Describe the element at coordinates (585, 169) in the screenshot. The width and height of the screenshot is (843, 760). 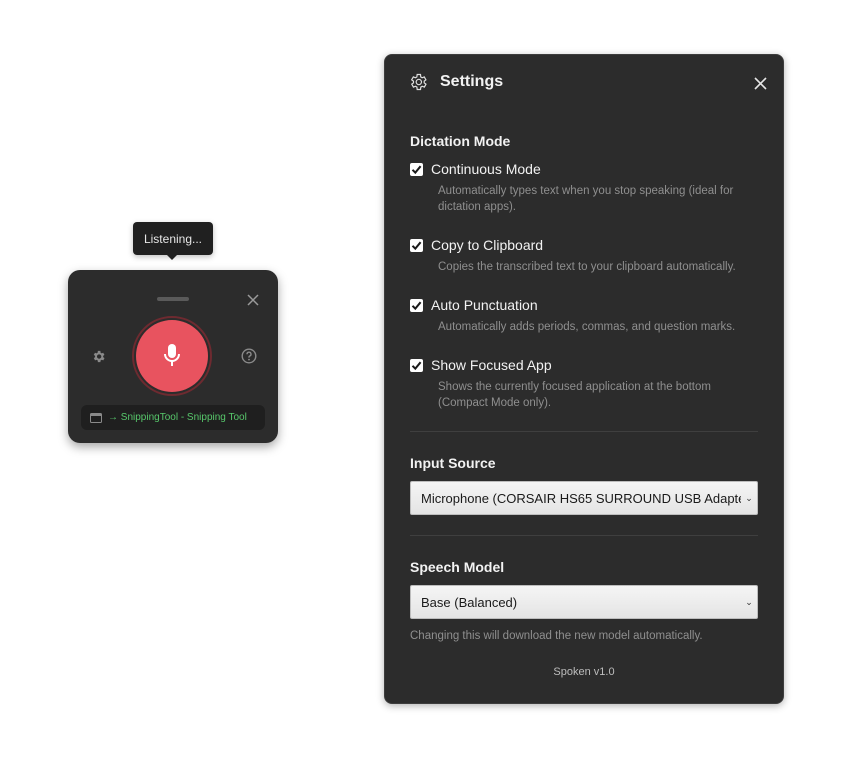
I see `continuous-mode-toggle: Continuous Mode` at that location.